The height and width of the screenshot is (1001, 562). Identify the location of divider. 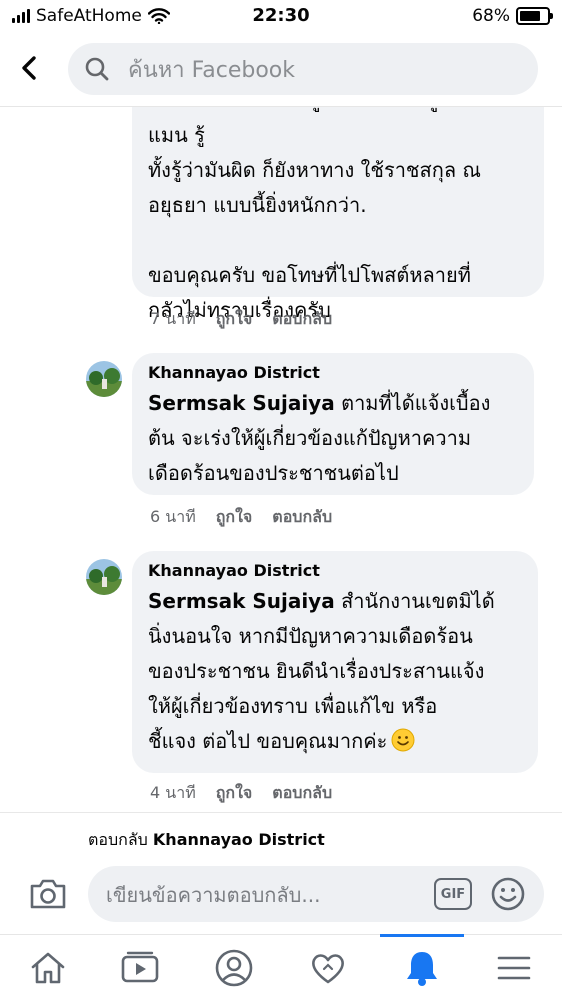
(281, 812).